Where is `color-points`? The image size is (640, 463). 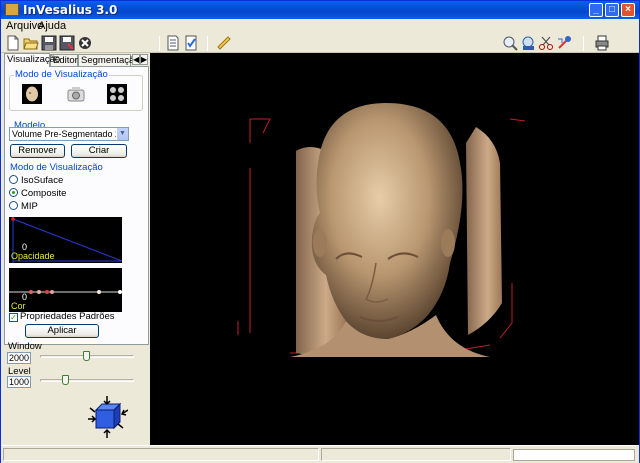 color-points is located at coordinates (65, 290).